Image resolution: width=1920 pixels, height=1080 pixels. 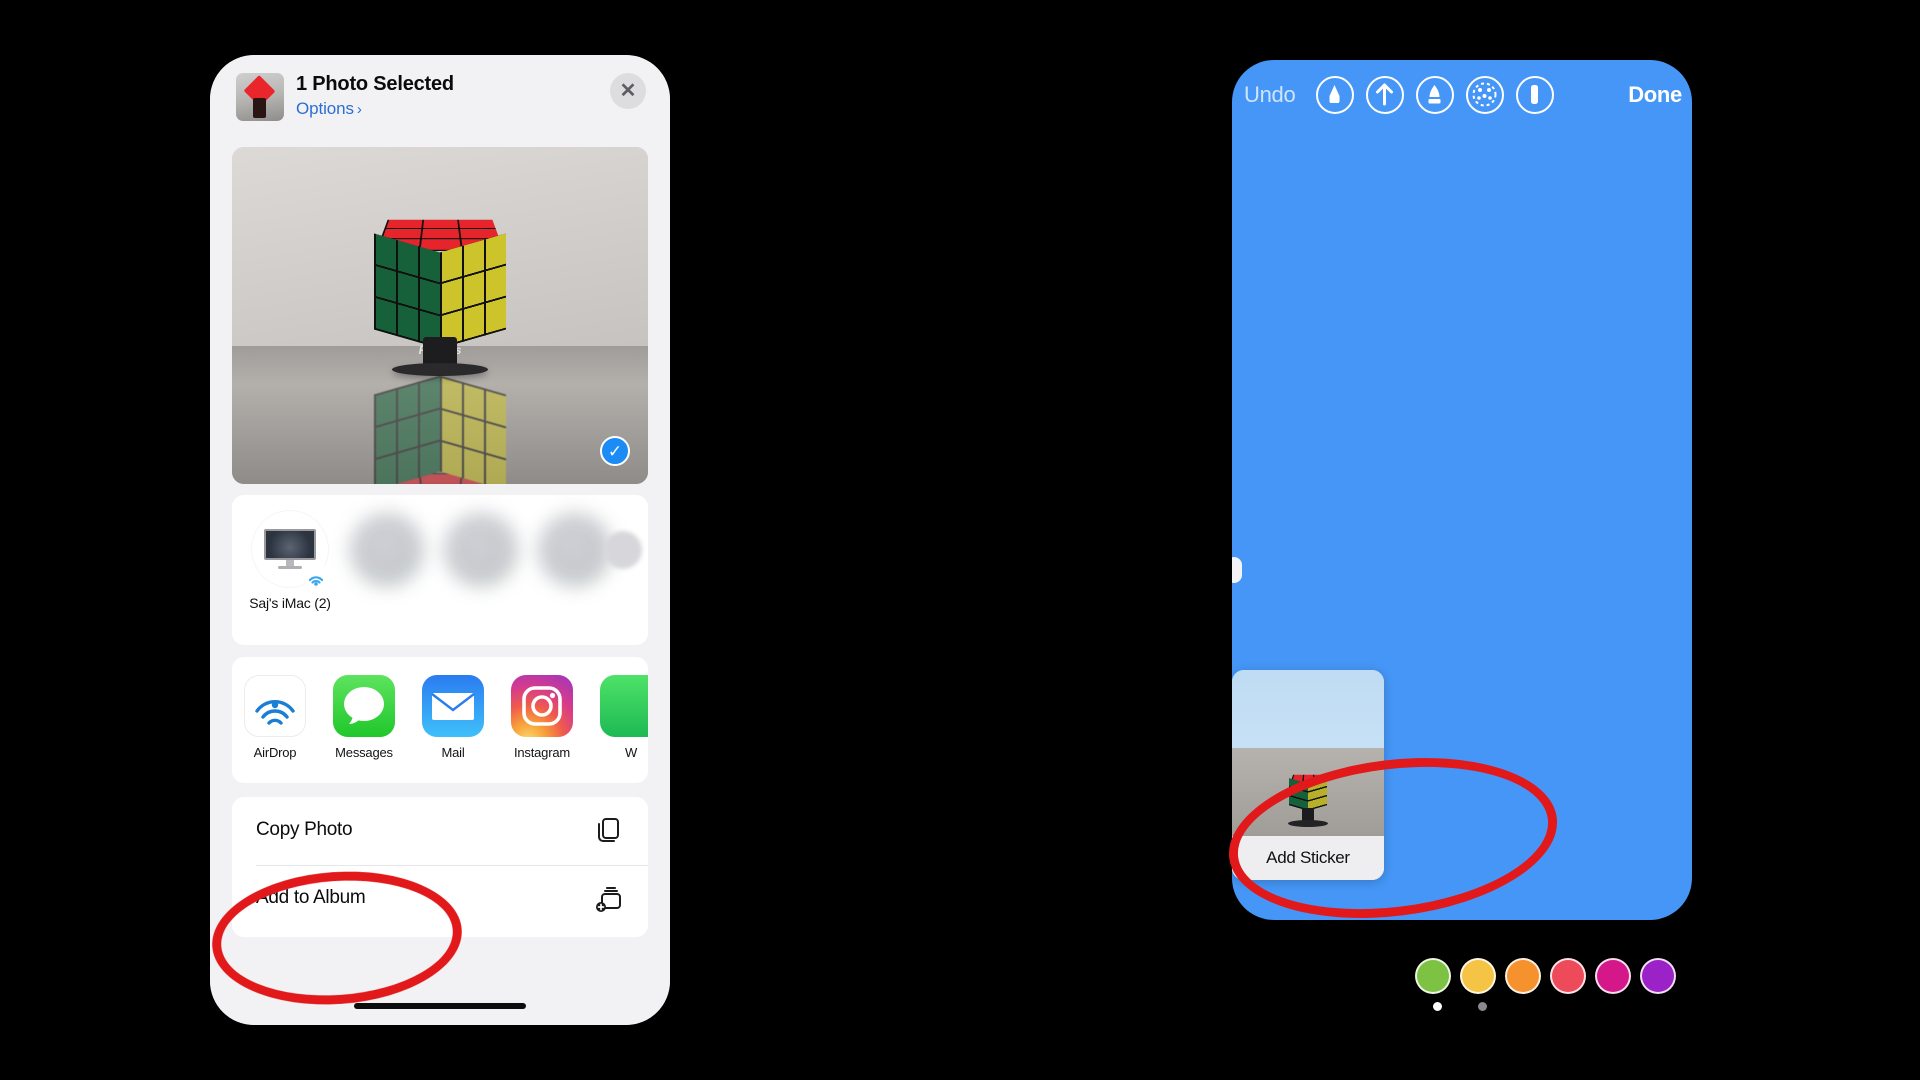 What do you see at coordinates (615, 451) in the screenshot?
I see `selected-check-badge: ✓` at bounding box center [615, 451].